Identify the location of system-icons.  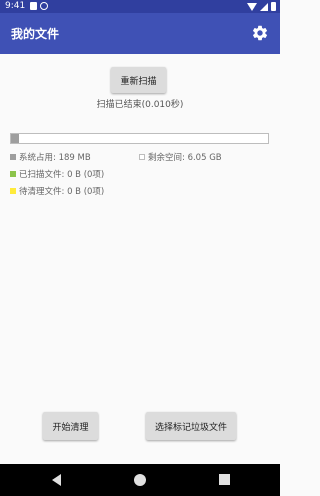
(261, 6).